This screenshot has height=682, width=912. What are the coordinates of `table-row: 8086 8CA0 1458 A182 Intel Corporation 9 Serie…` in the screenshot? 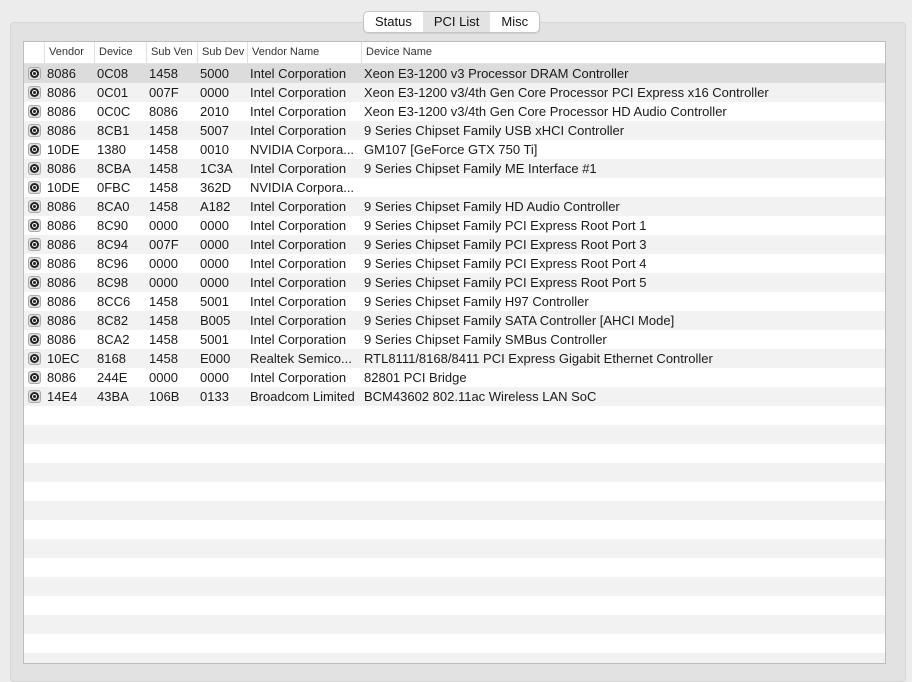 It's located at (454, 206).